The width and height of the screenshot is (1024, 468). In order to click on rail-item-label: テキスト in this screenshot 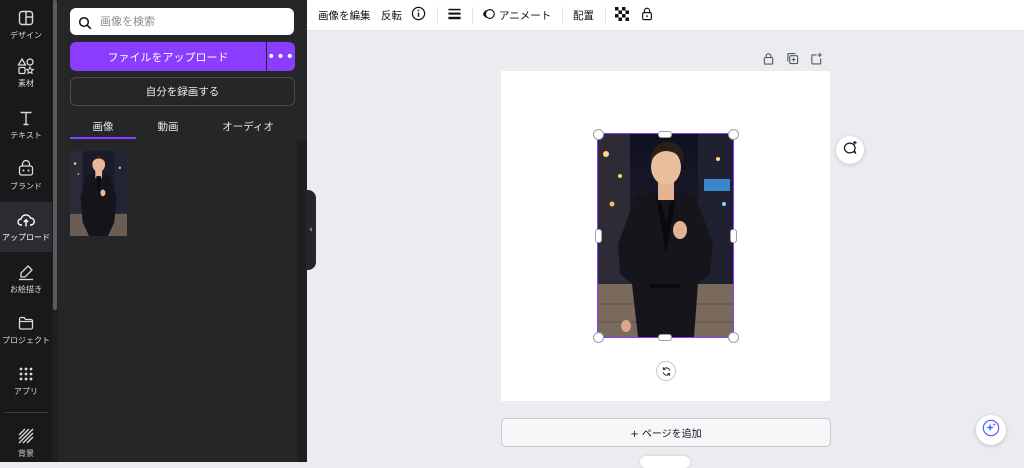, I will do `click(26, 135)`.